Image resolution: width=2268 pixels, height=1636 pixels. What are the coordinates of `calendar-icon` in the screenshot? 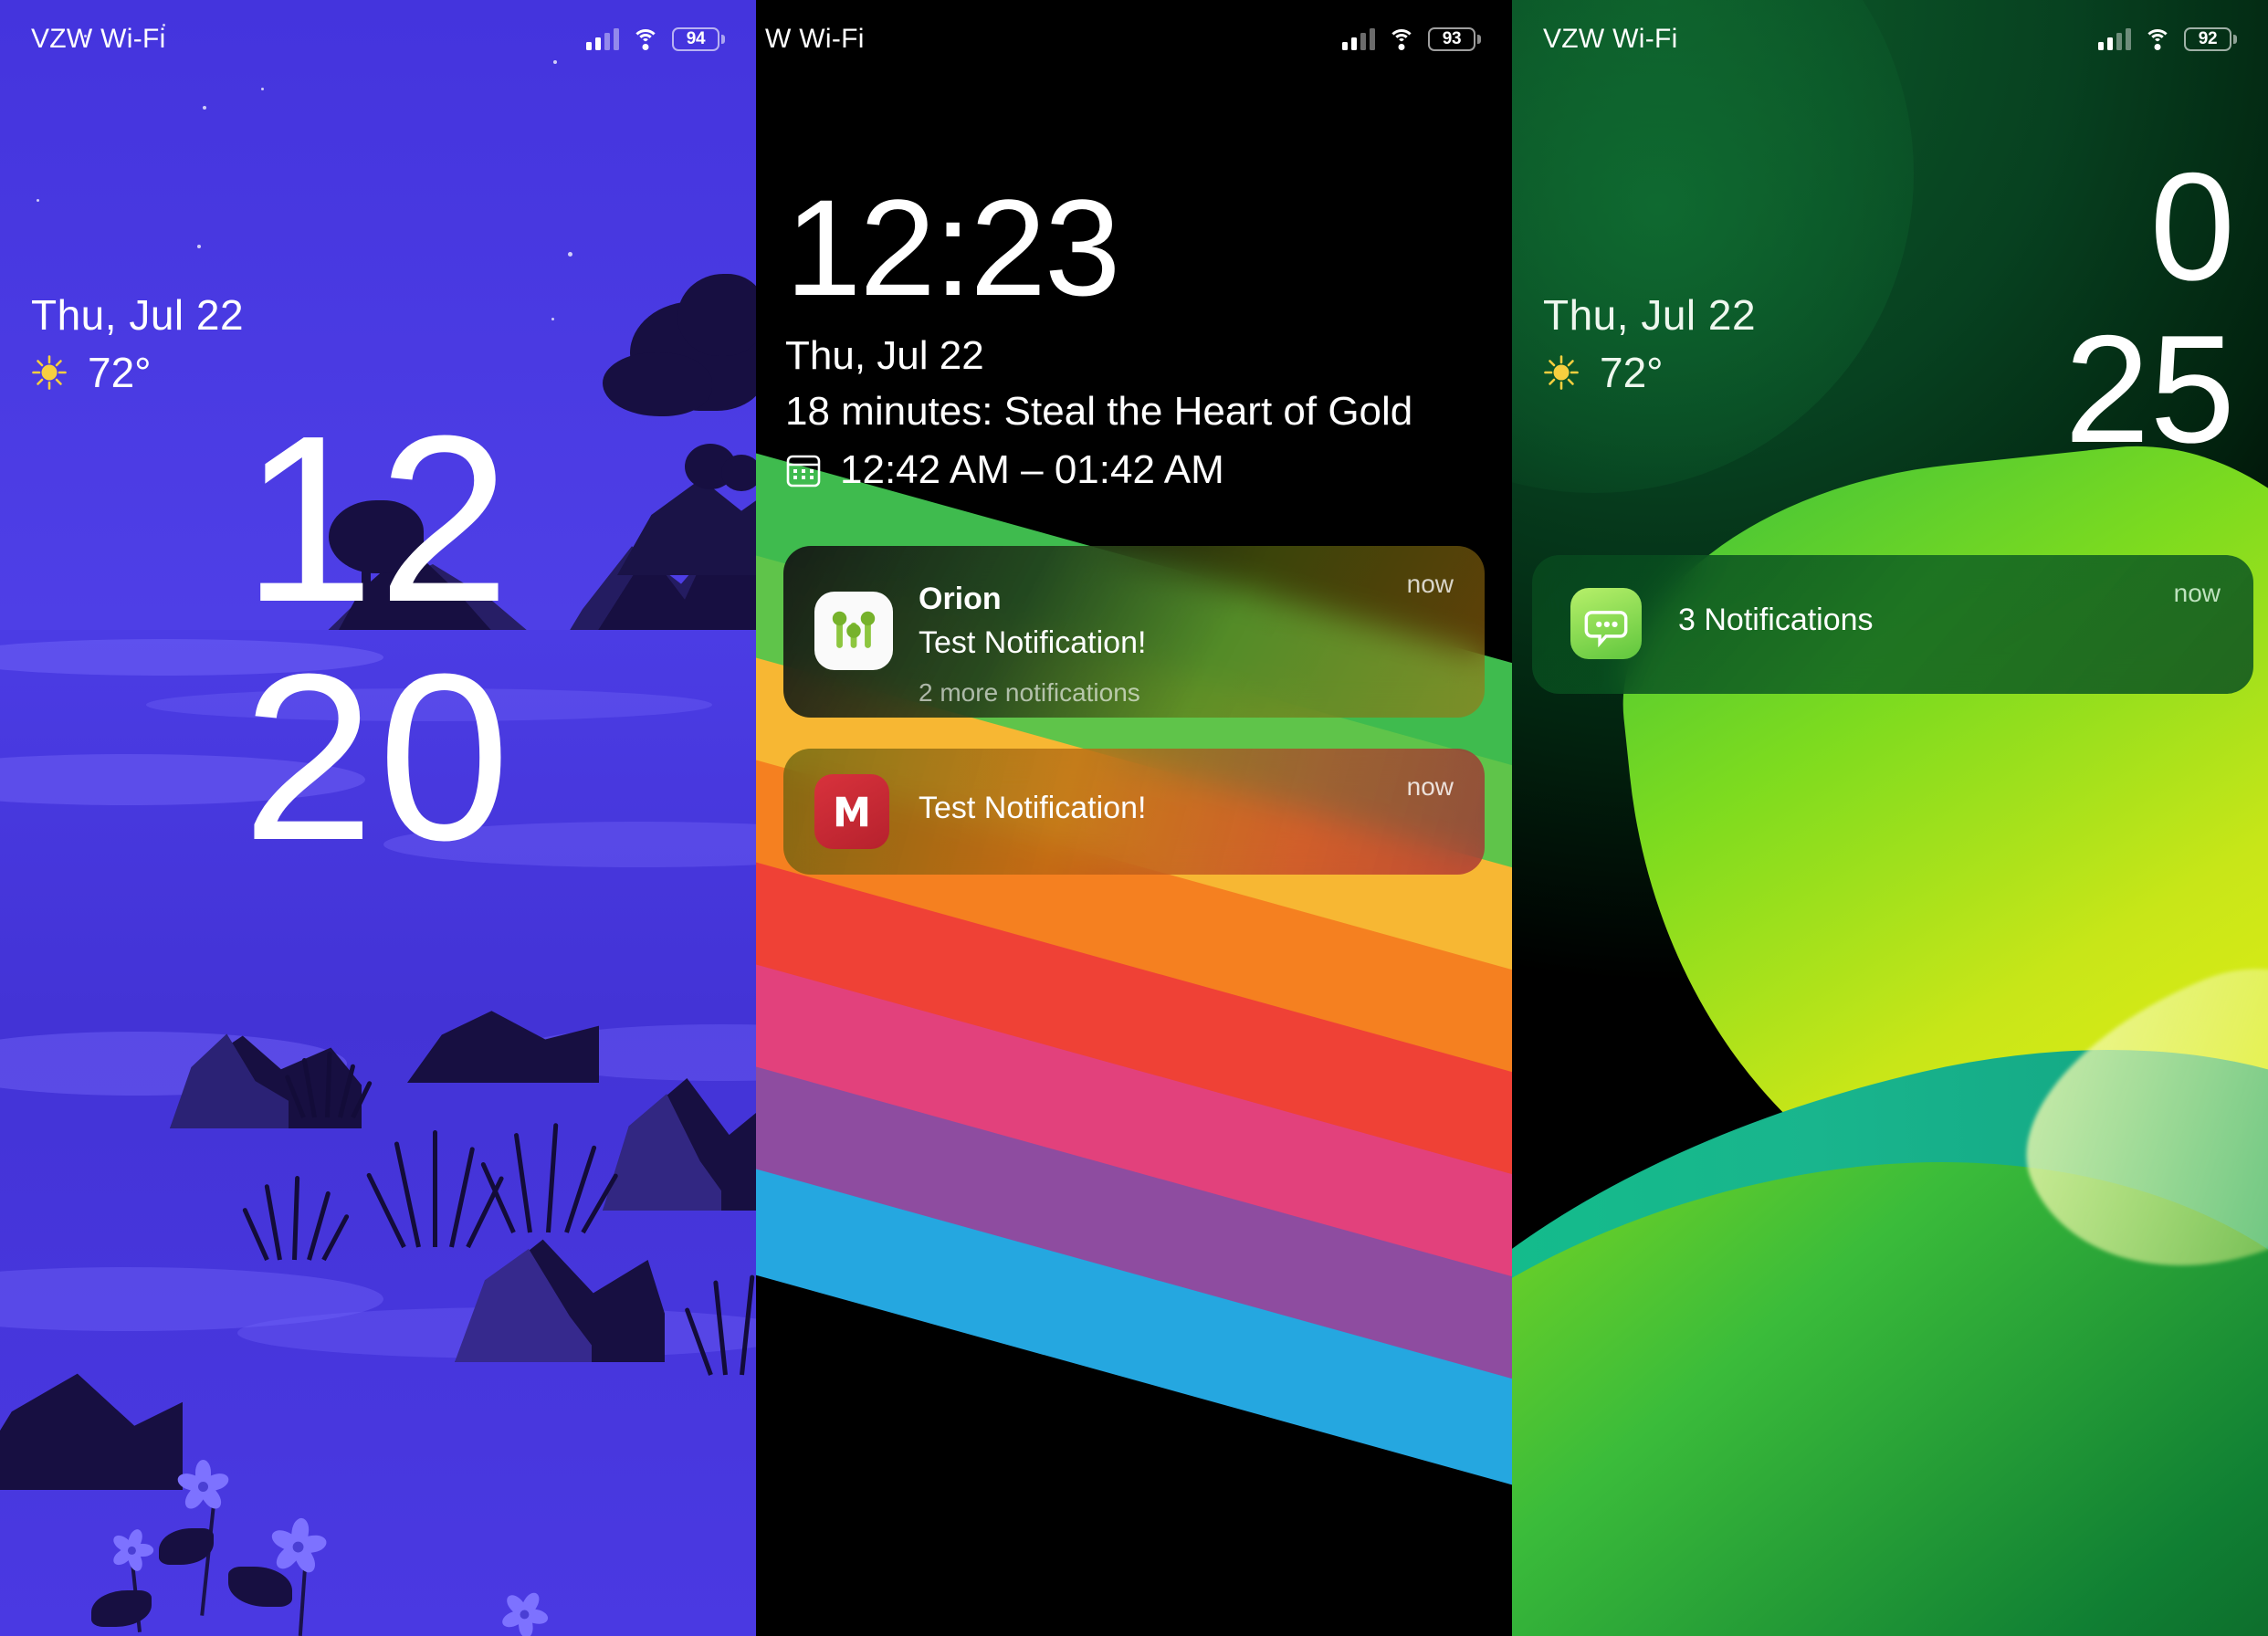 It's located at (803, 470).